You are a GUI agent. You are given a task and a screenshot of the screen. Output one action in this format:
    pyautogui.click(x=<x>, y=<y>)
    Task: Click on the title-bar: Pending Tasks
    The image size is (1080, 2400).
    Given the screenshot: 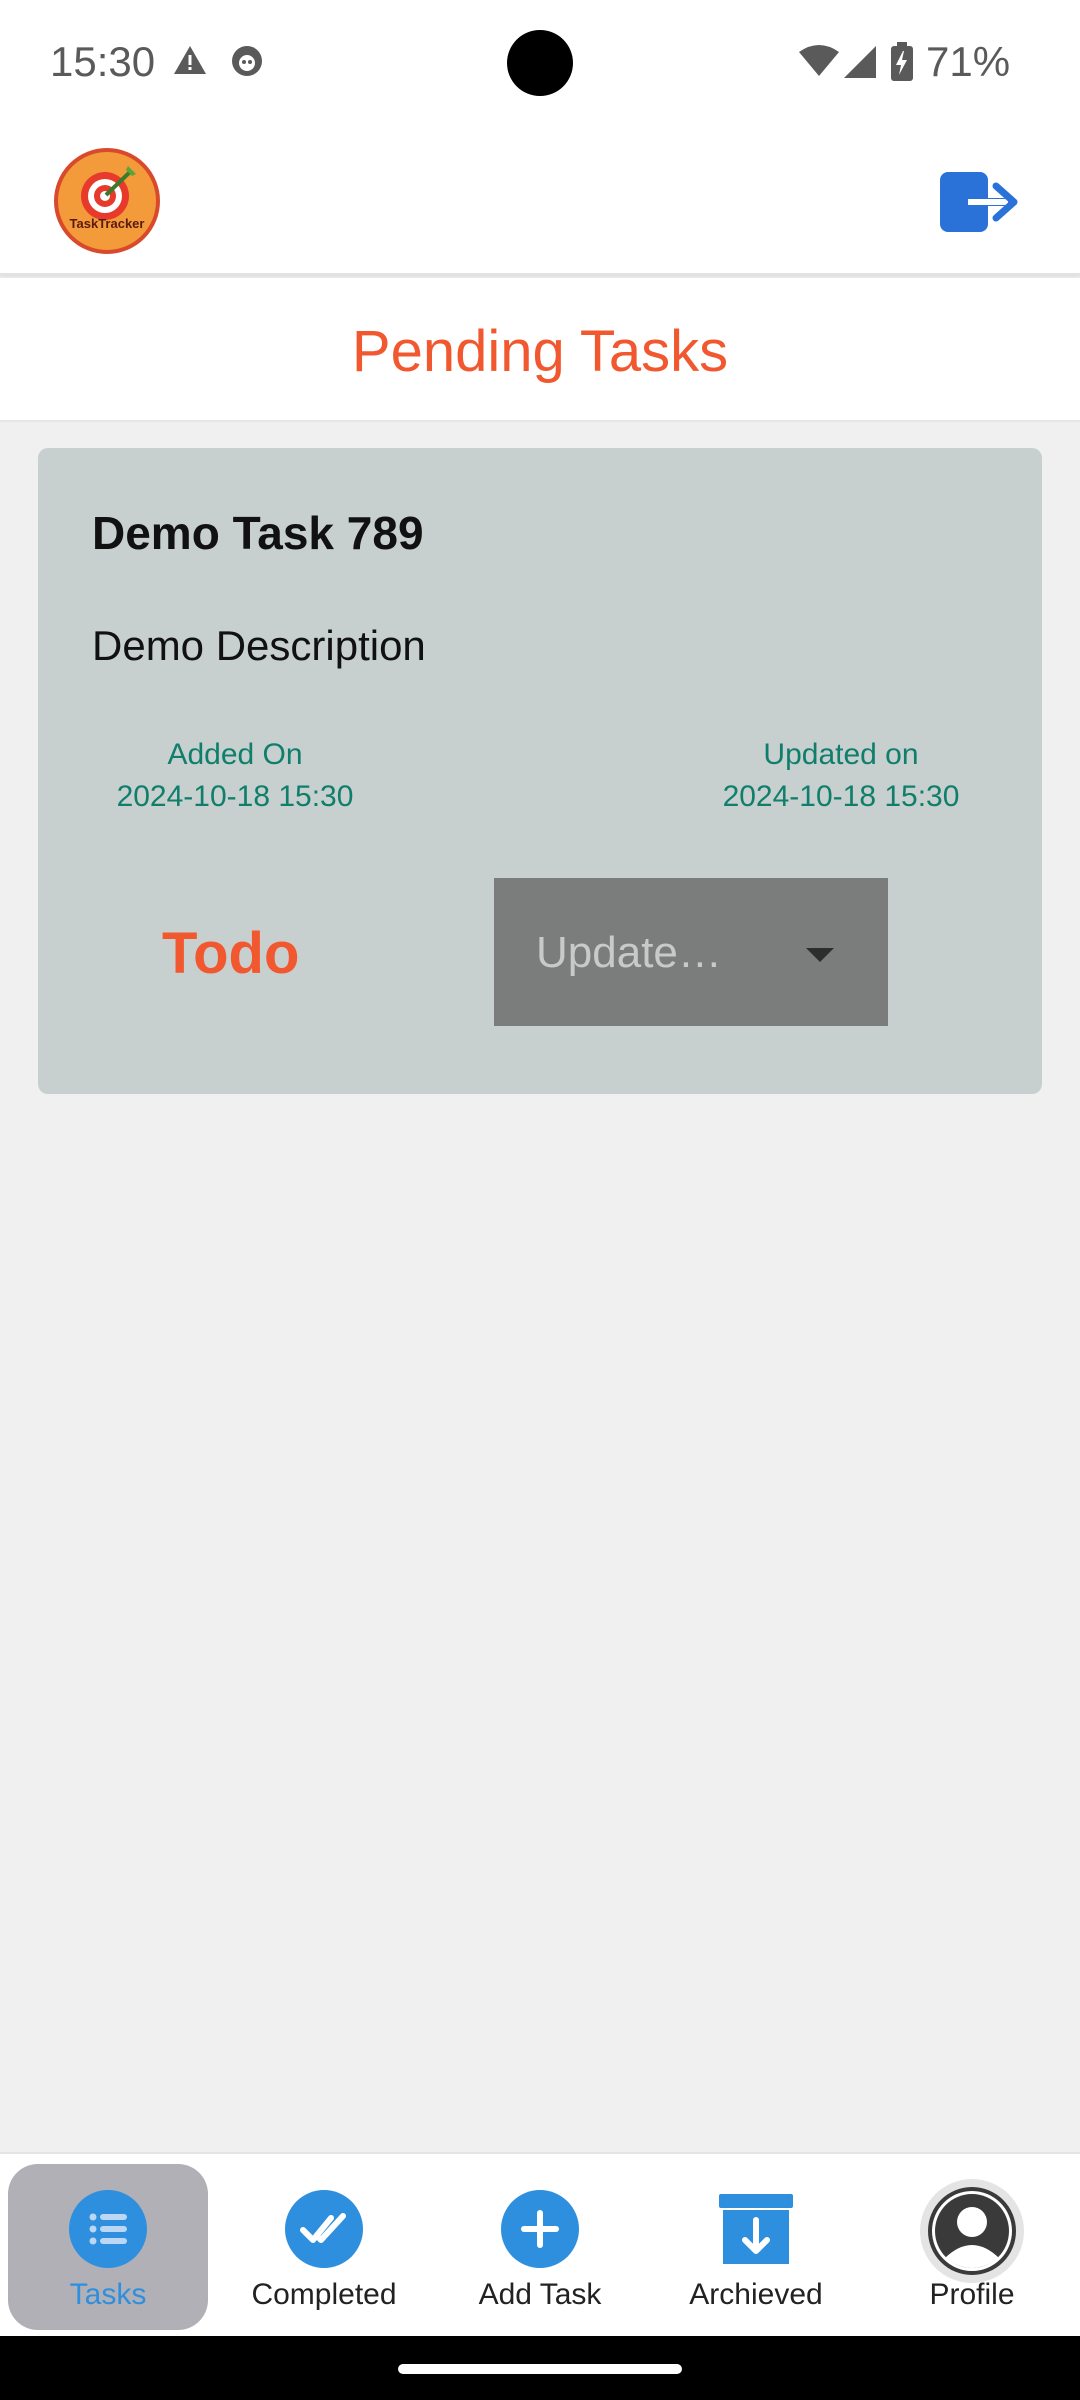 What is the action you would take?
    pyautogui.click(x=540, y=350)
    